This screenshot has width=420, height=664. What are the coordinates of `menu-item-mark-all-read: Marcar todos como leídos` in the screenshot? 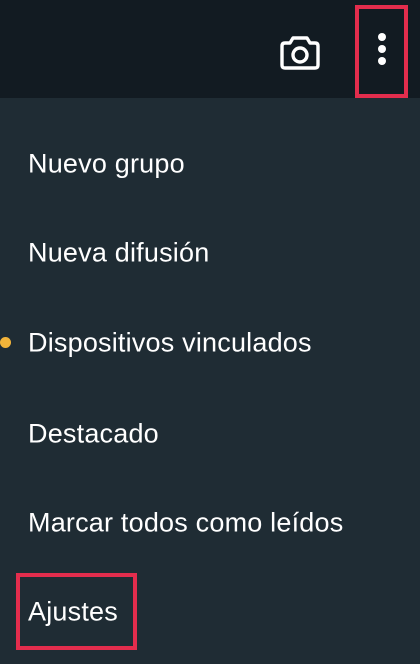 It's located at (210, 523).